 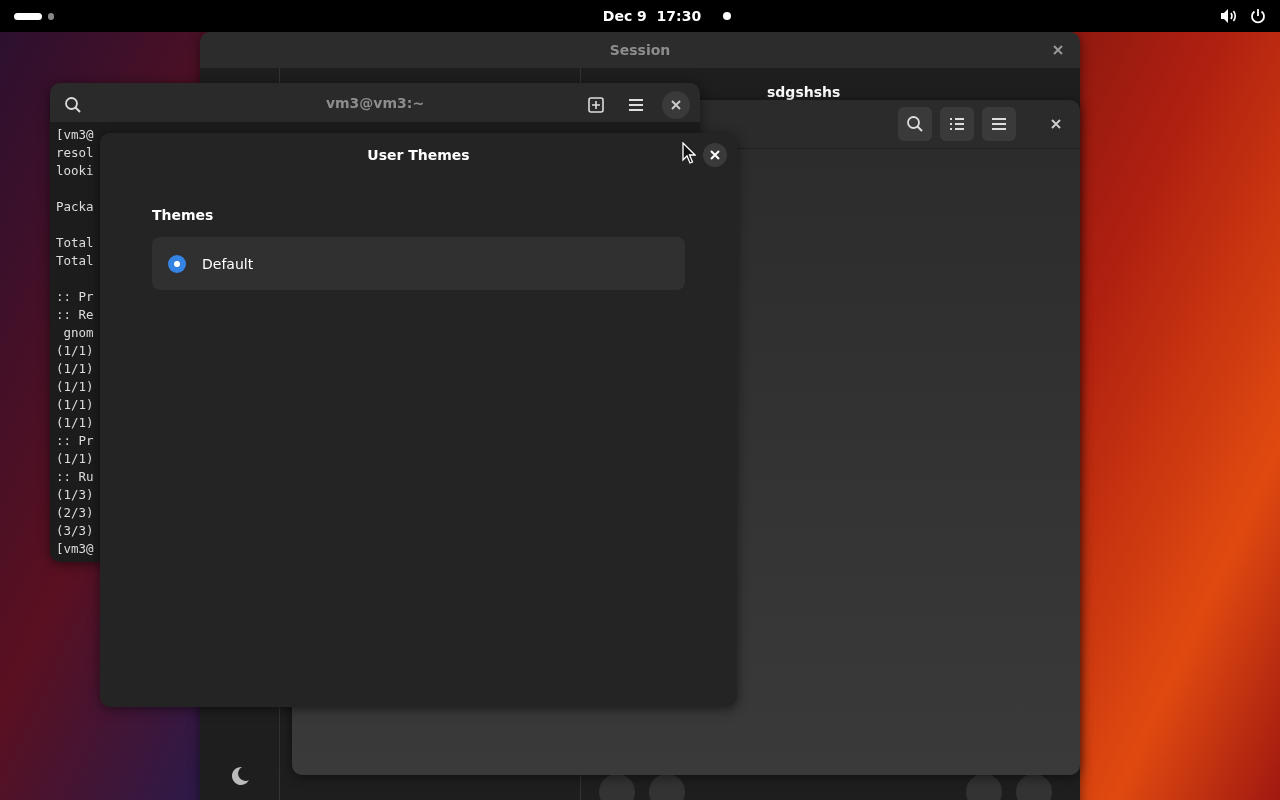 What do you see at coordinates (228, 263) in the screenshot?
I see `theme-label: Default` at bounding box center [228, 263].